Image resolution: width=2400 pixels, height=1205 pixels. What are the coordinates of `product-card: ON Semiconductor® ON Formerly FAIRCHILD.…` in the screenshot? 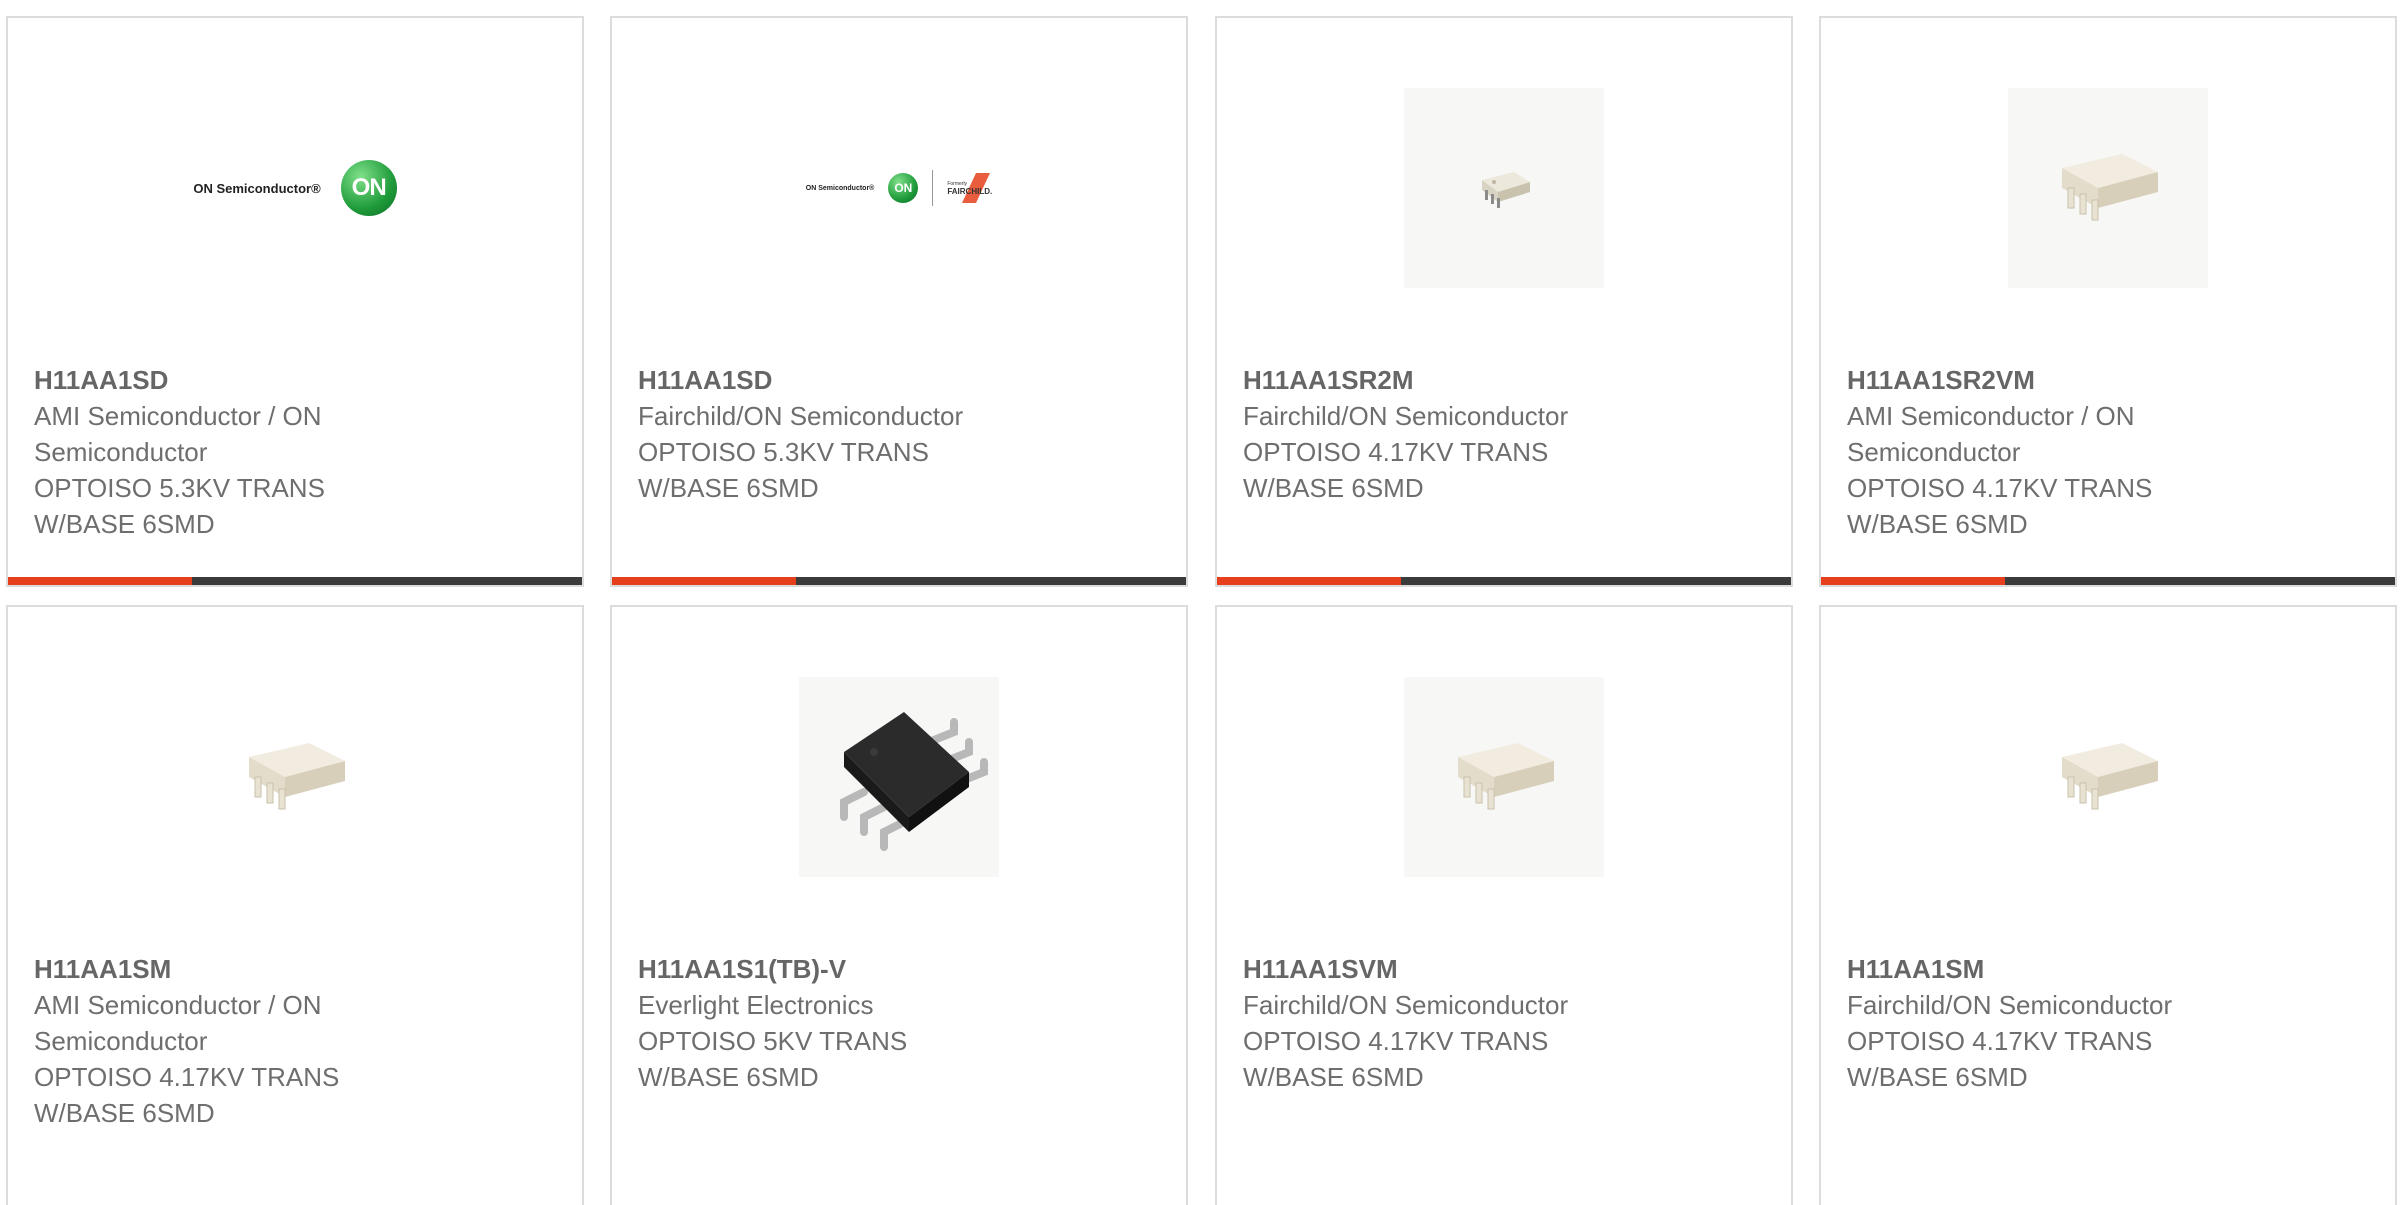 It's located at (899, 301).